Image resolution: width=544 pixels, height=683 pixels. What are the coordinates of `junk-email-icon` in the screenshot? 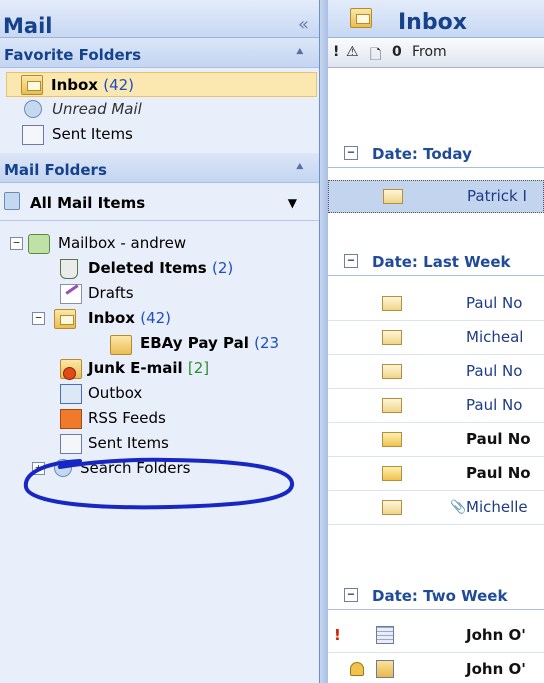 It's located at (71, 369).